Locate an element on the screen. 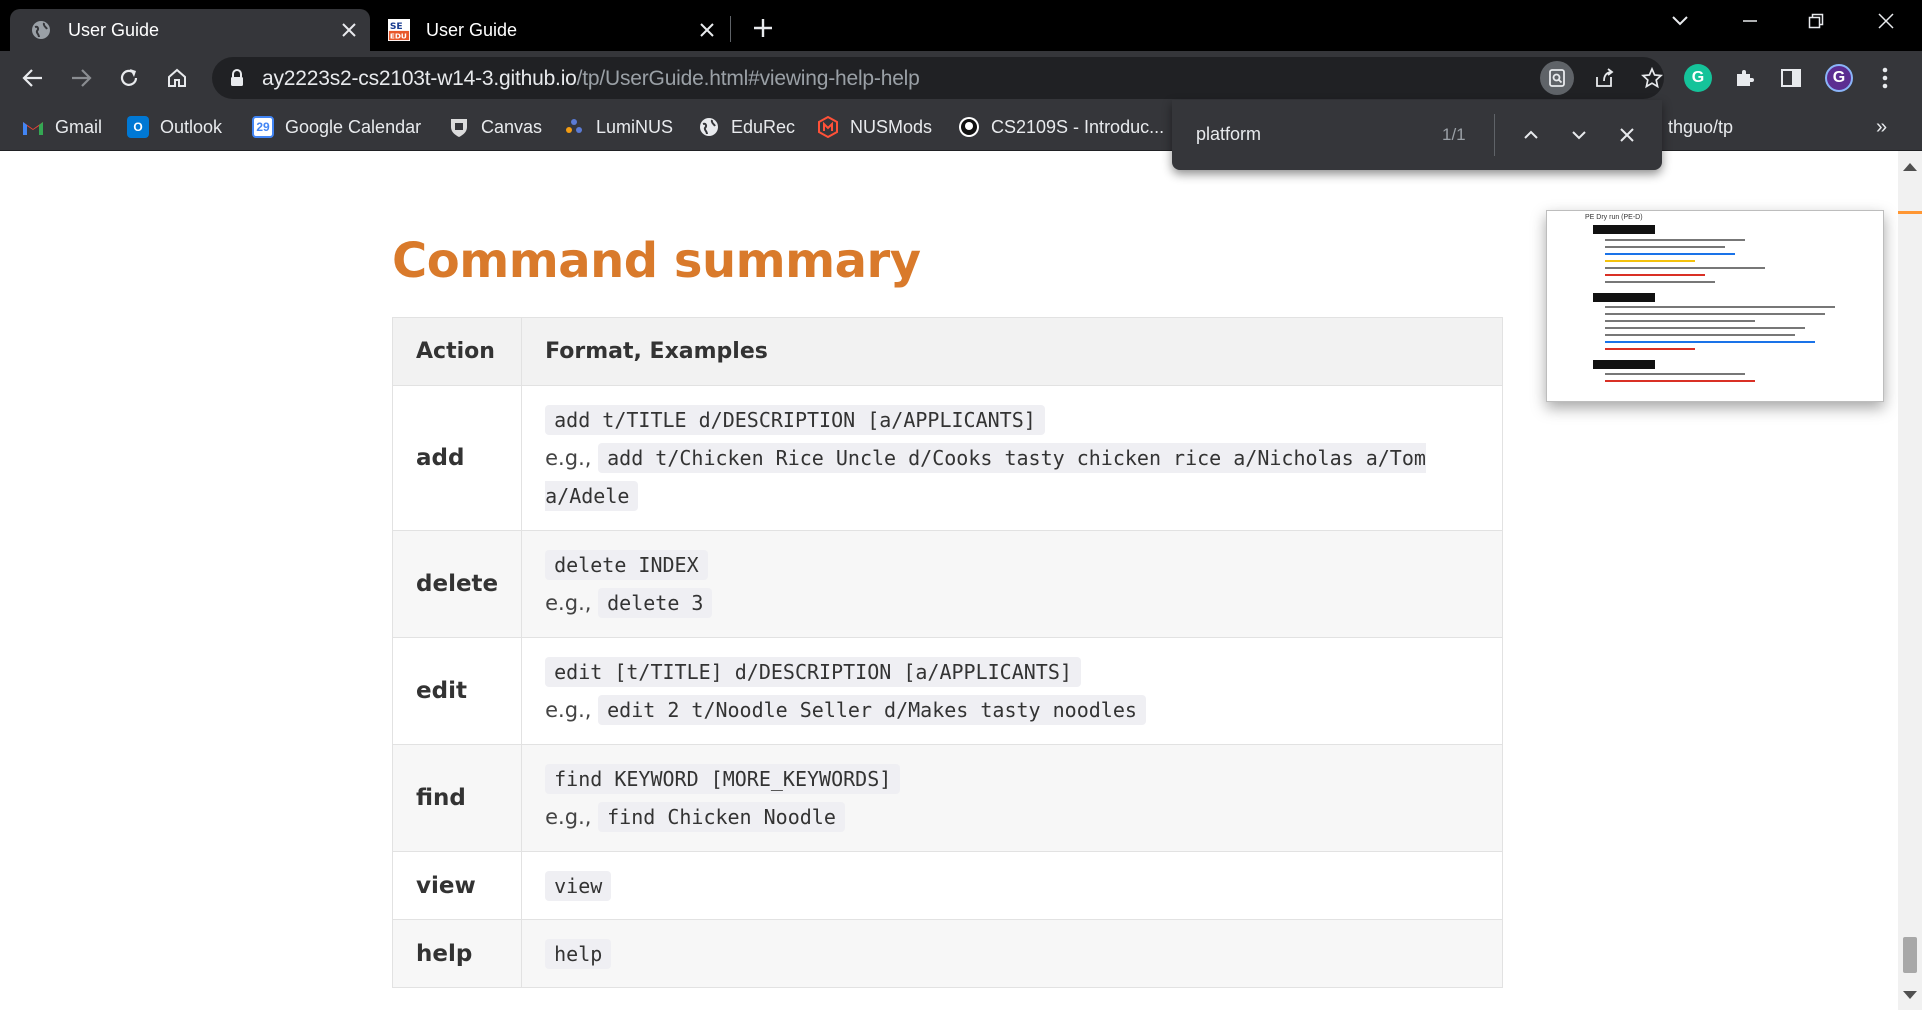 Image resolution: width=1922 pixels, height=1010 pixels. nusmods-icon is located at coordinates (828, 127).